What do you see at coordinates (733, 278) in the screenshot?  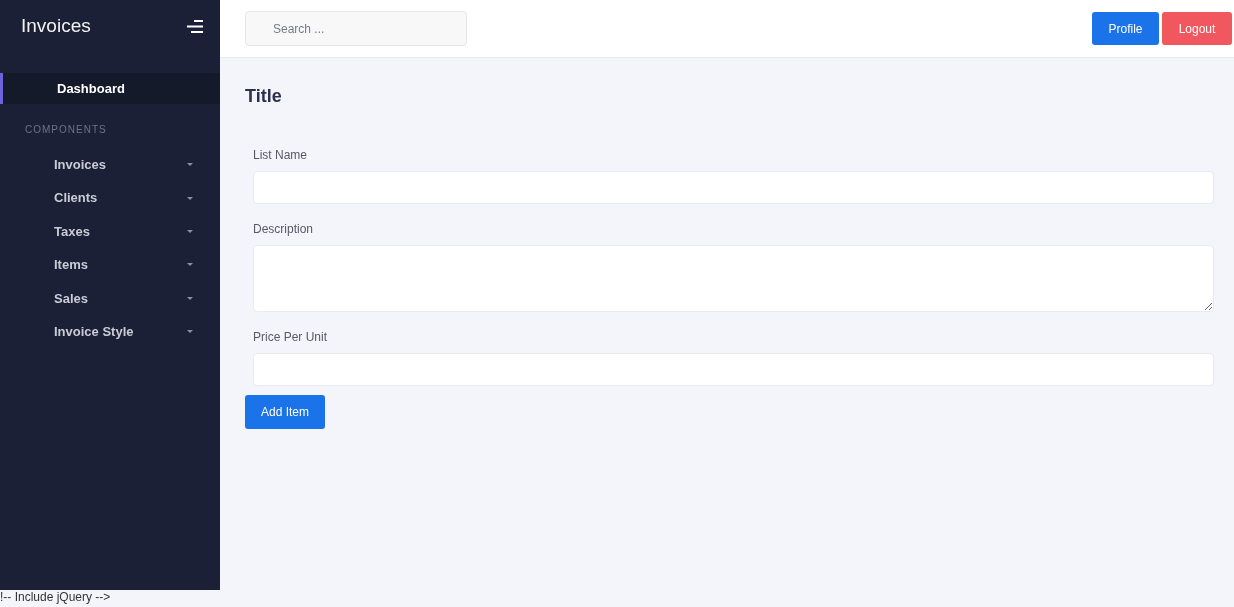 I see `description-textarea` at bounding box center [733, 278].